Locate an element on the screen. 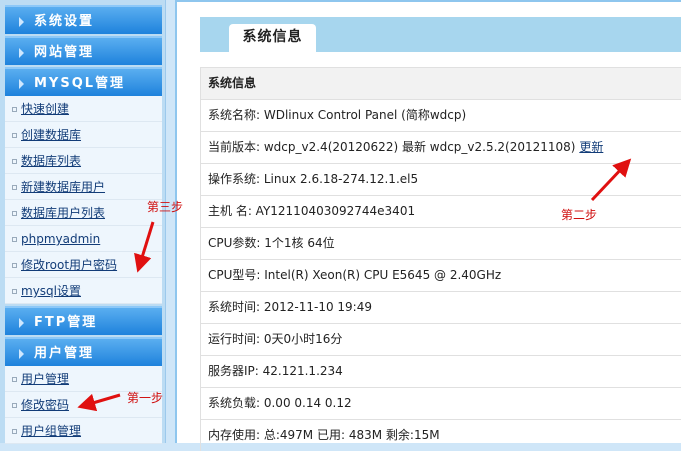 This screenshot has width=681, height=451. arrow-step2-icon is located at coordinates (611, 180).